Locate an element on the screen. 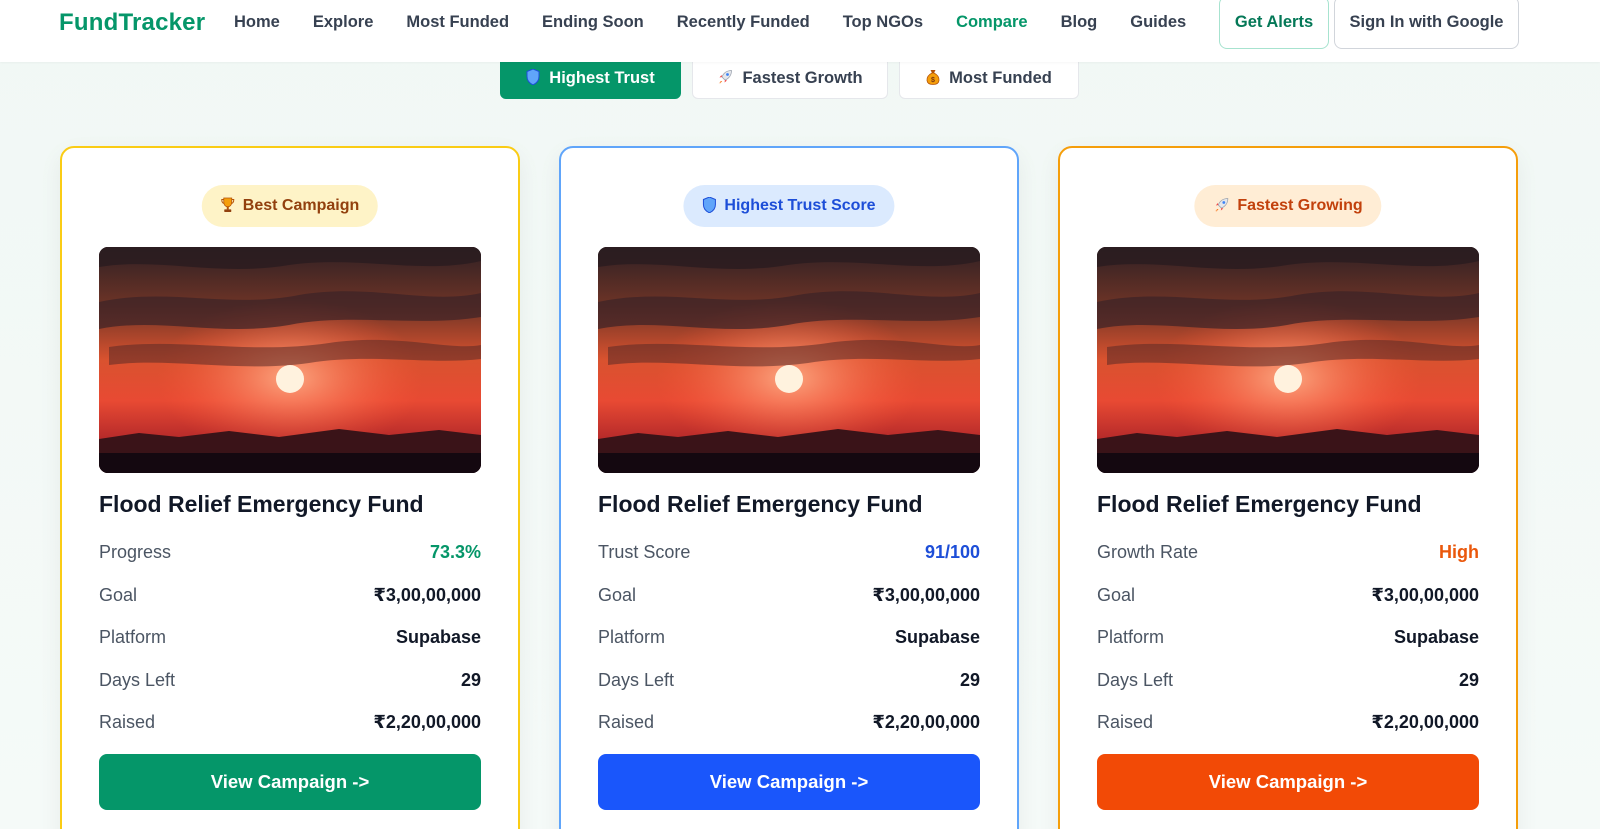  best-campaign-badge: Best Campaign is located at coordinates (290, 206).